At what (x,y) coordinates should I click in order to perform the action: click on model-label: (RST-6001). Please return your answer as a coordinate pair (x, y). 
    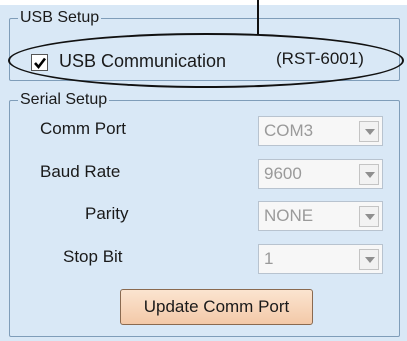
    Looking at the image, I should click on (320, 58).